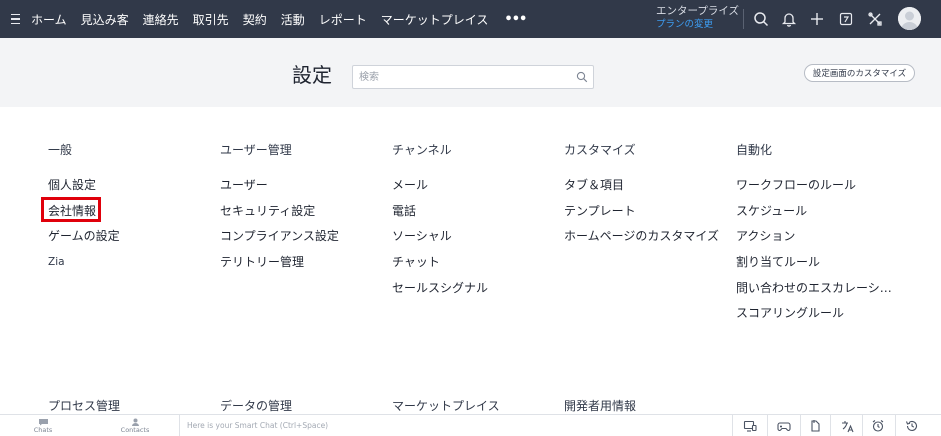  What do you see at coordinates (293, 19) in the screenshot?
I see `nav-item-activities: 活動` at bounding box center [293, 19].